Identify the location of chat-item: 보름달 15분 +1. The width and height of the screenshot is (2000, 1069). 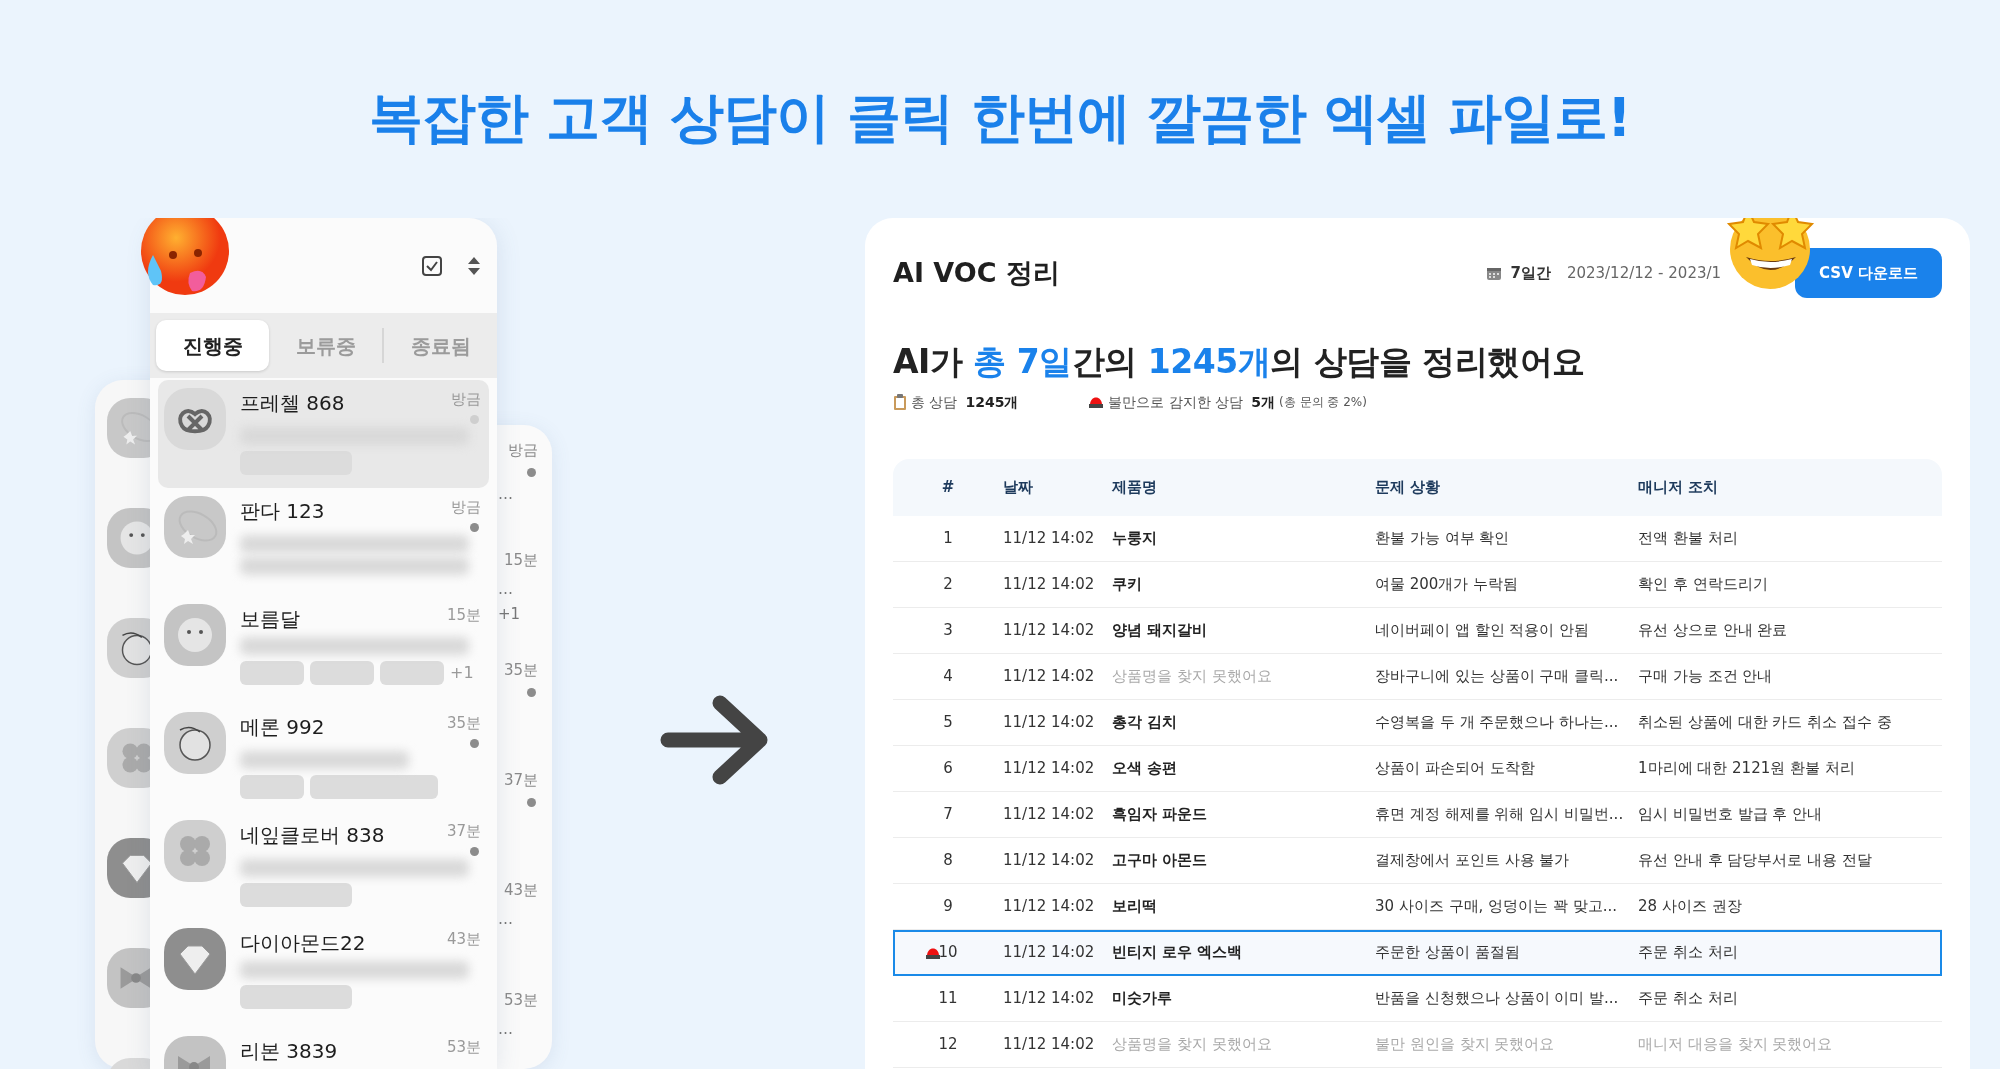
(323, 650).